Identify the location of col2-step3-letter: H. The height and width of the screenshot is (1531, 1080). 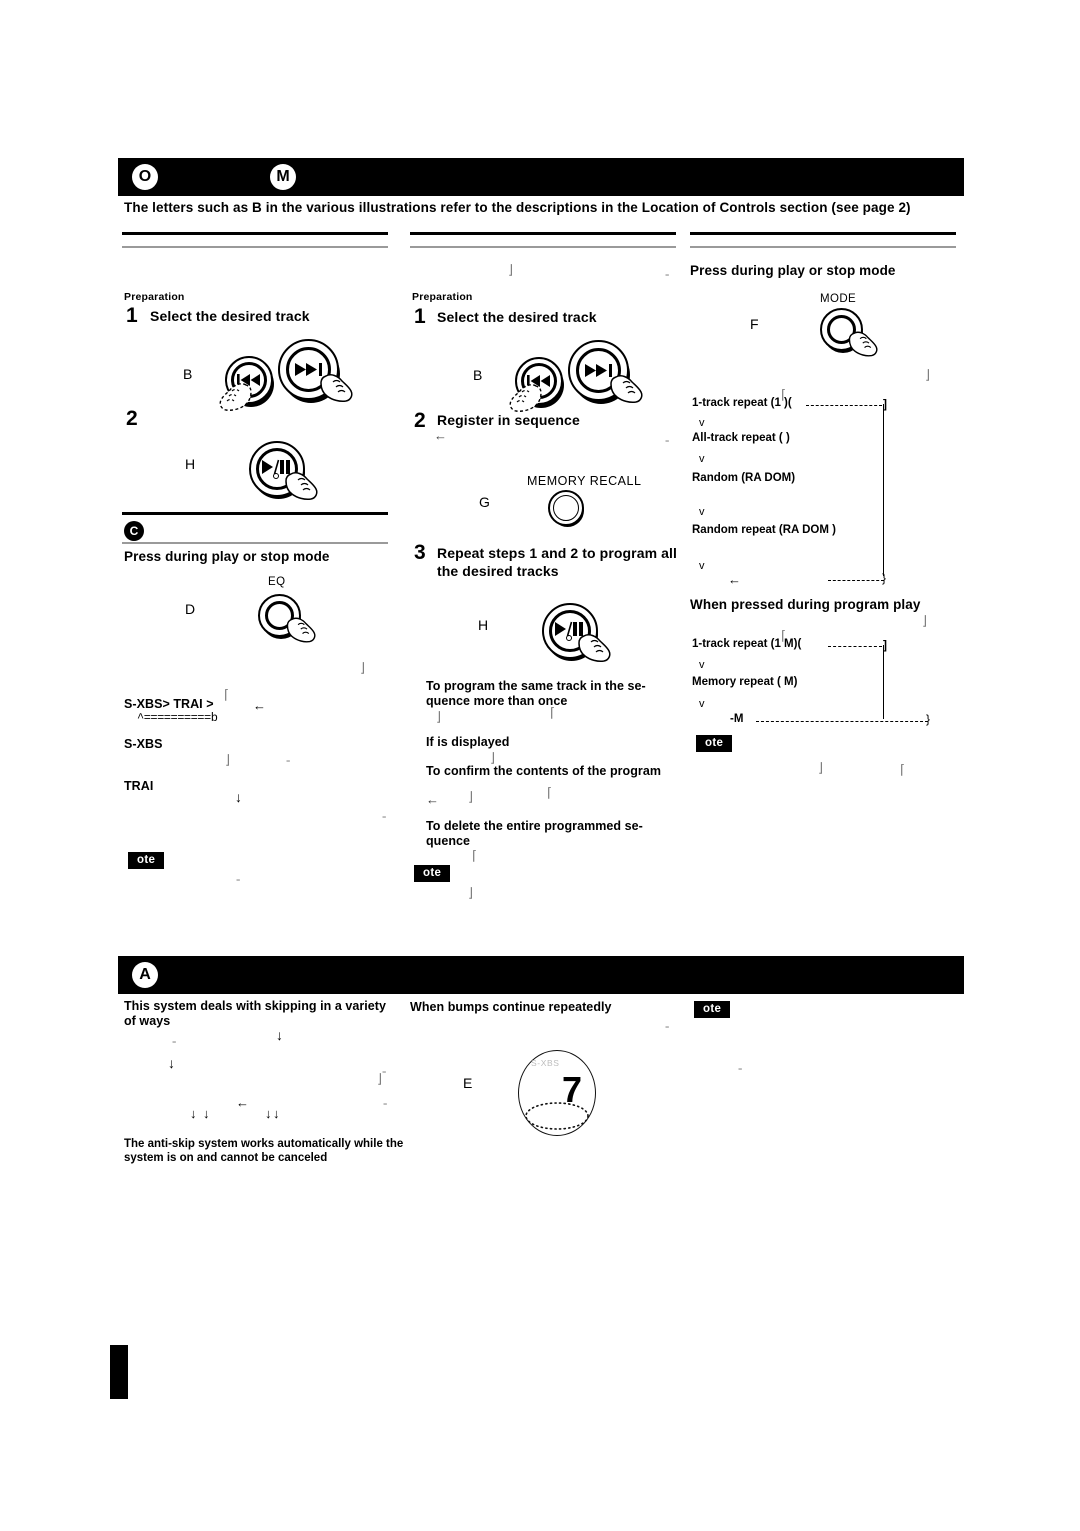
(483, 625).